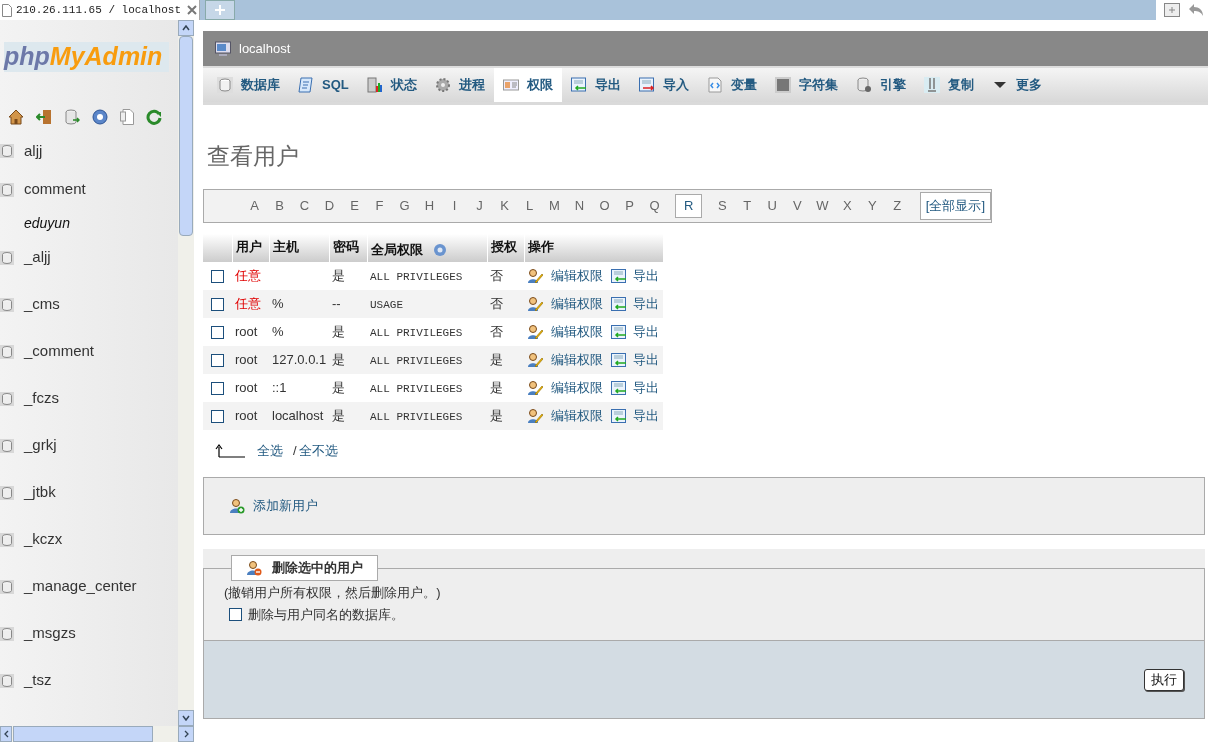 This screenshot has width=1208, height=742. What do you see at coordinates (127, 117) in the screenshot?
I see `document-icon` at bounding box center [127, 117].